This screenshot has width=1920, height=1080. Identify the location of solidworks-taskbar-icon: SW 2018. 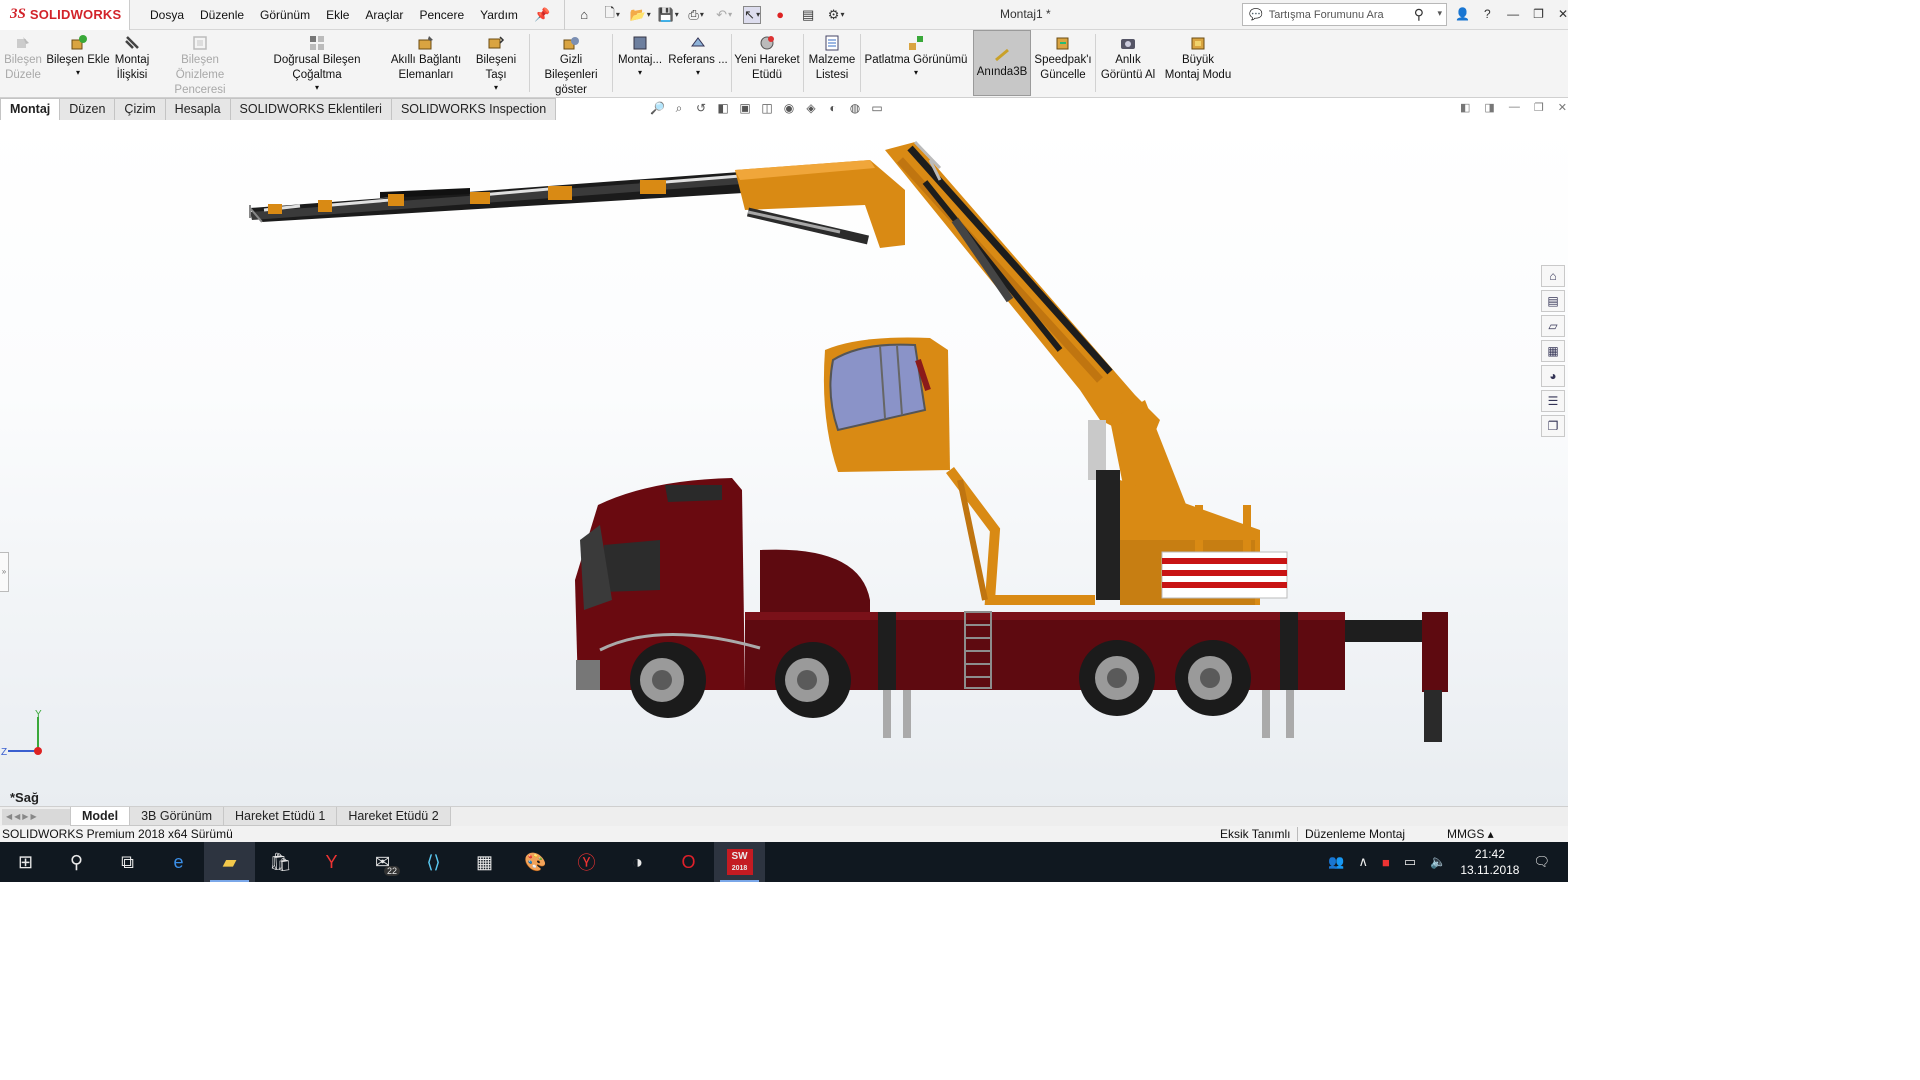
(739, 862).